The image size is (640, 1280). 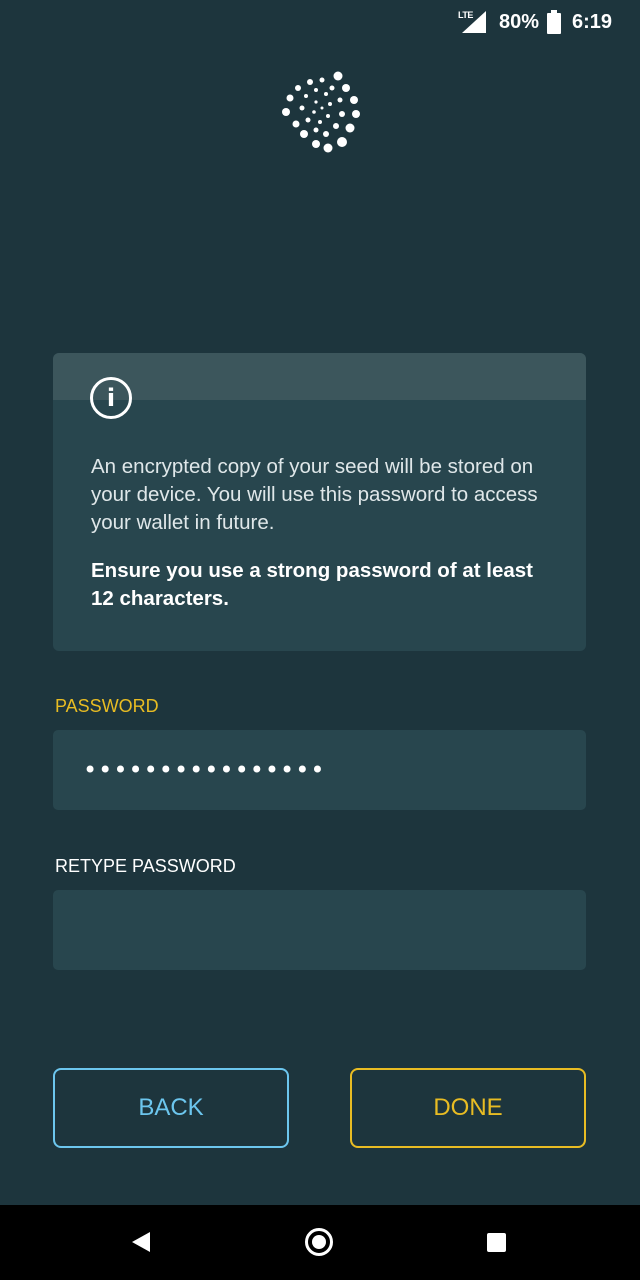 What do you see at coordinates (107, 706) in the screenshot?
I see `password-label: PASSWORD` at bounding box center [107, 706].